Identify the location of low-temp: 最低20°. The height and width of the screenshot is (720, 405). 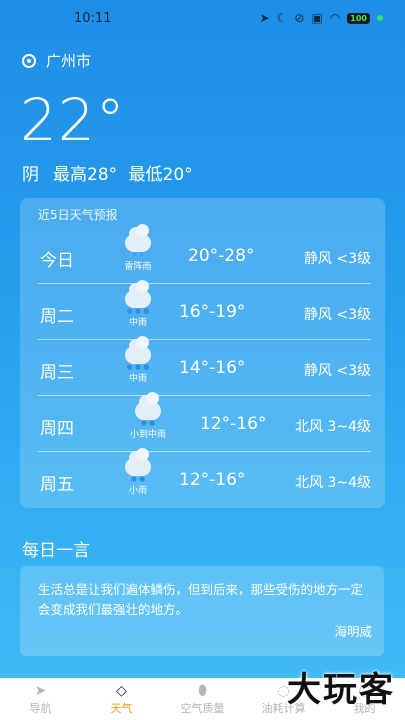
(160, 175).